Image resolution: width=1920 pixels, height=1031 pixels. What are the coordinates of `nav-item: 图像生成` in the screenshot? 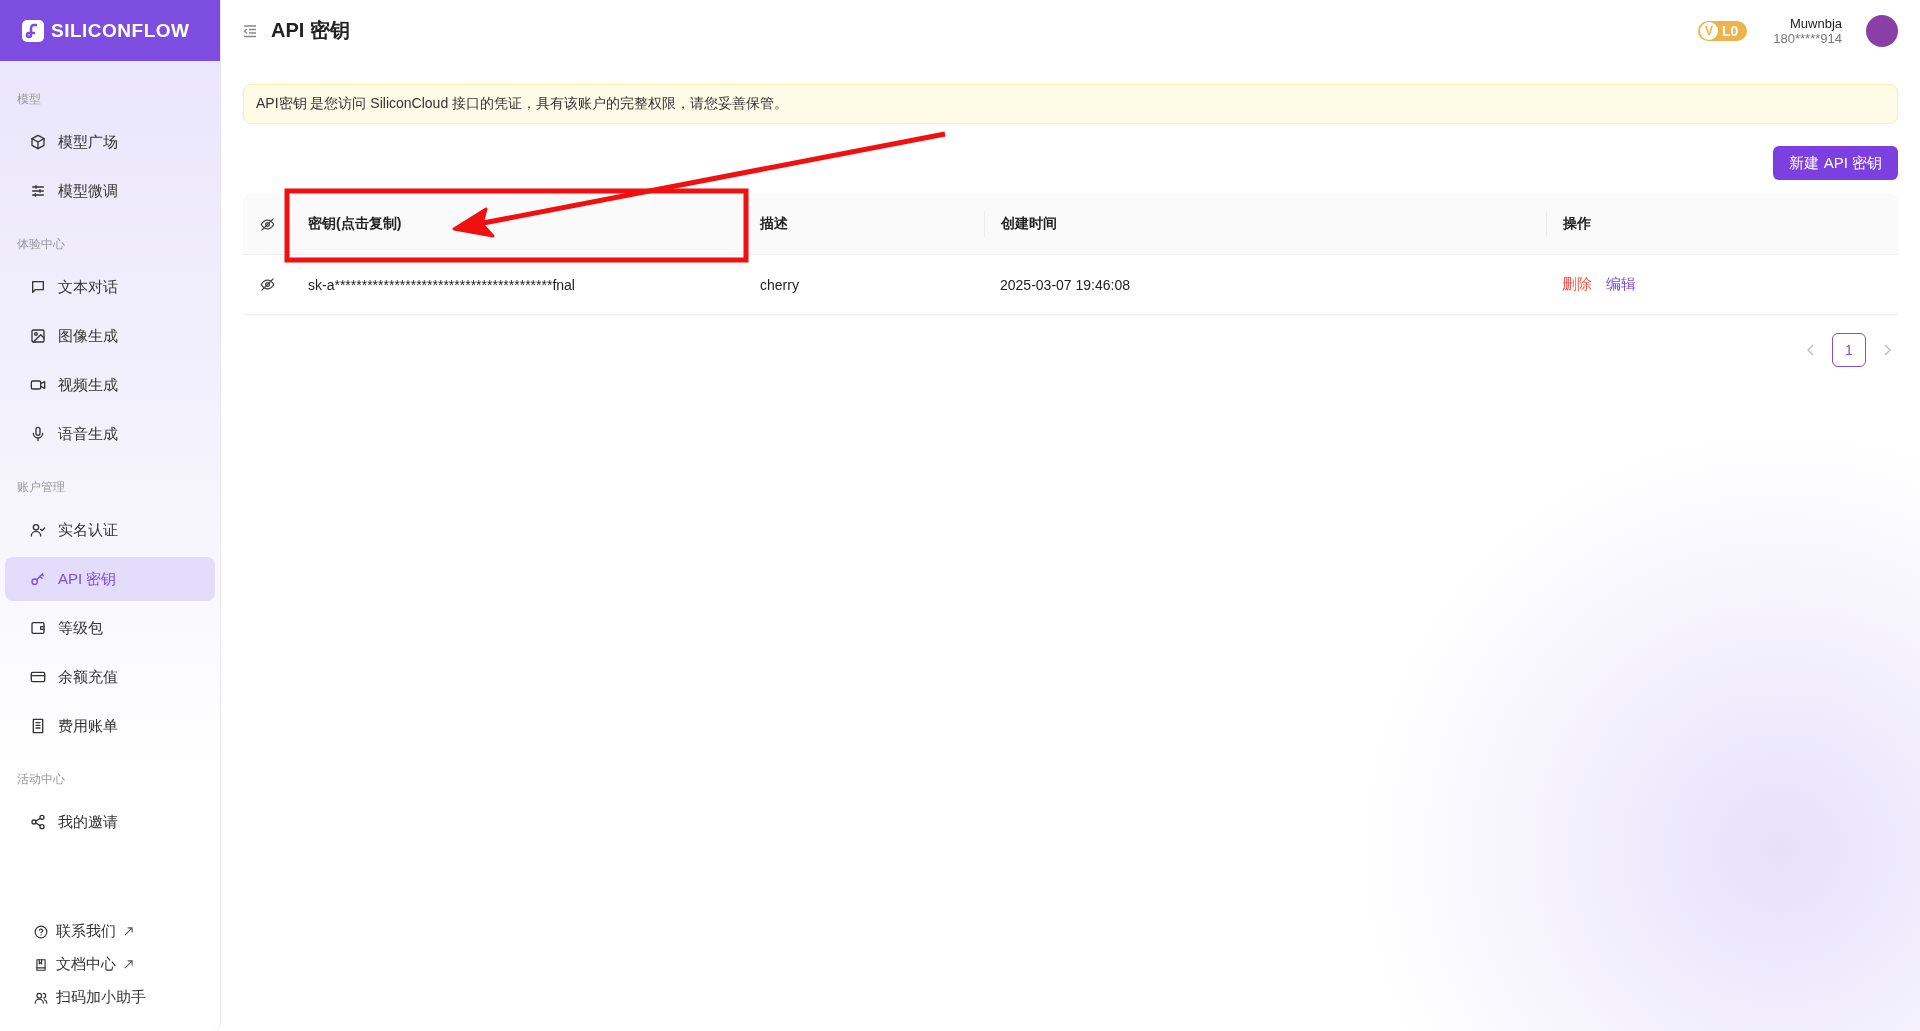 It's located at (110, 336).